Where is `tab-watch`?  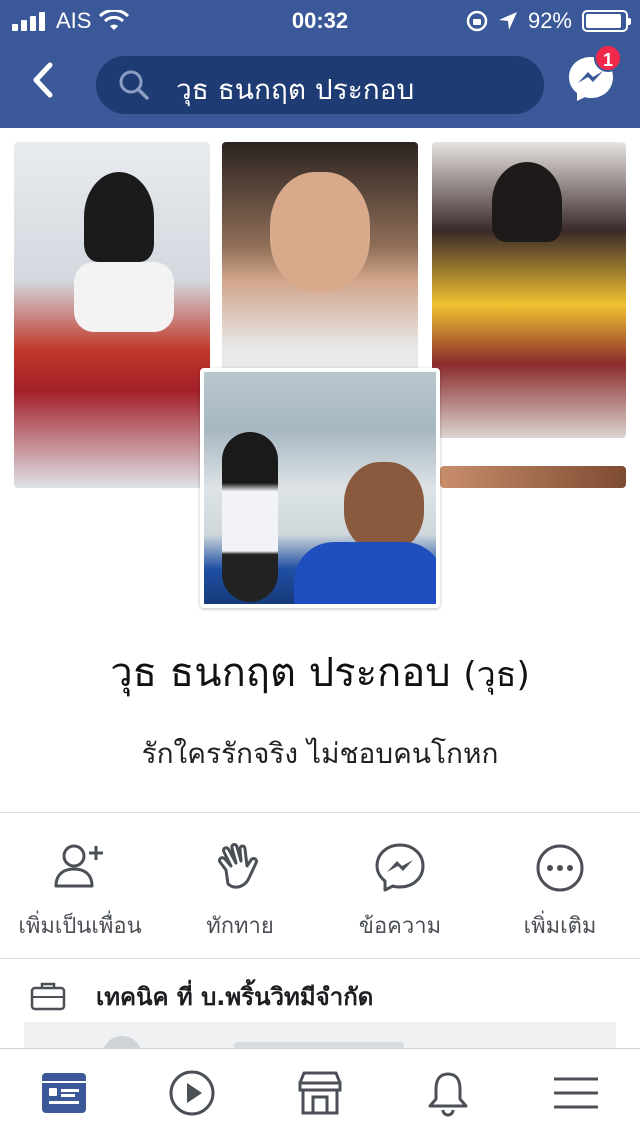
tab-watch is located at coordinates (192, 1092).